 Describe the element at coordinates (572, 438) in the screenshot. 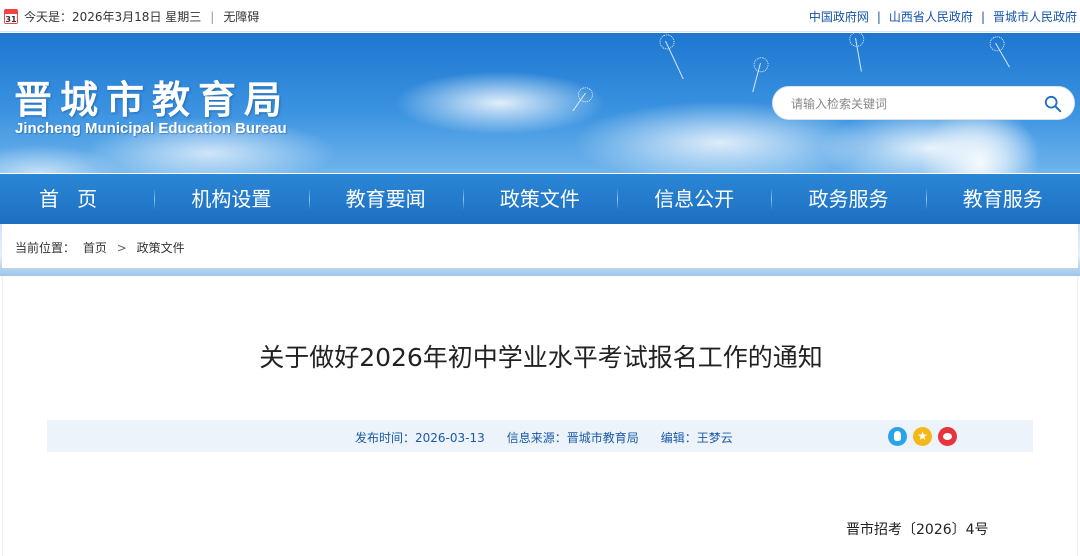

I see `info-source: 信息来源：晋城市教育局` at that location.